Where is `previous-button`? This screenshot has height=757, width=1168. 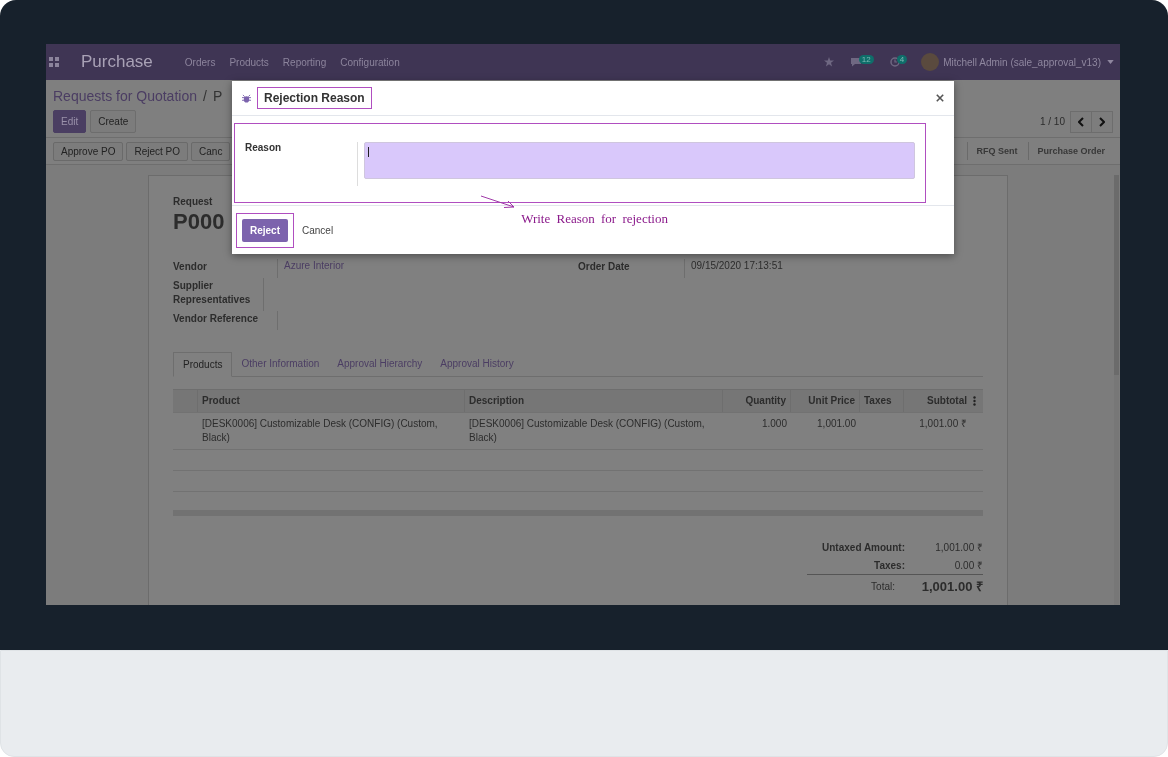
previous-button is located at coordinates (1081, 121).